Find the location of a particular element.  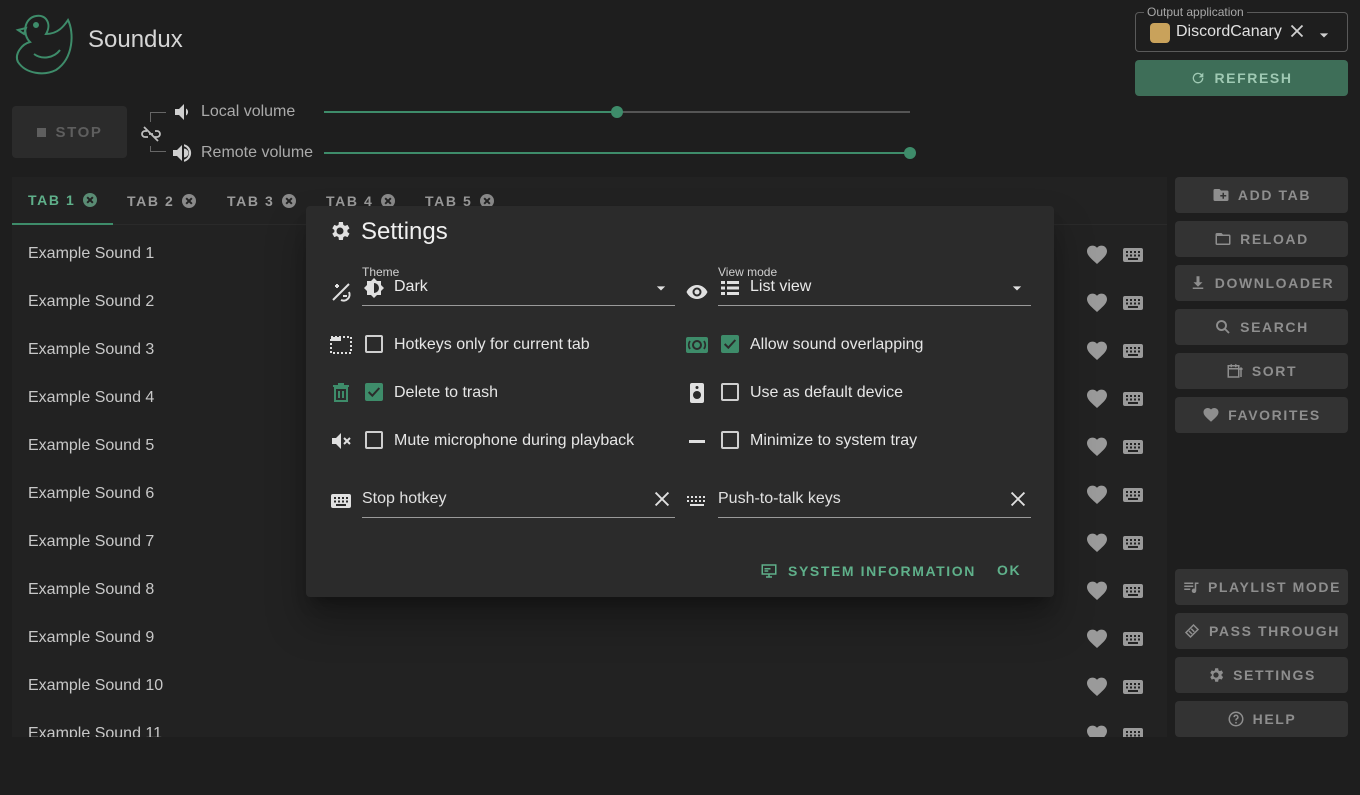

remote-volume-thumb is located at coordinates (910, 153).